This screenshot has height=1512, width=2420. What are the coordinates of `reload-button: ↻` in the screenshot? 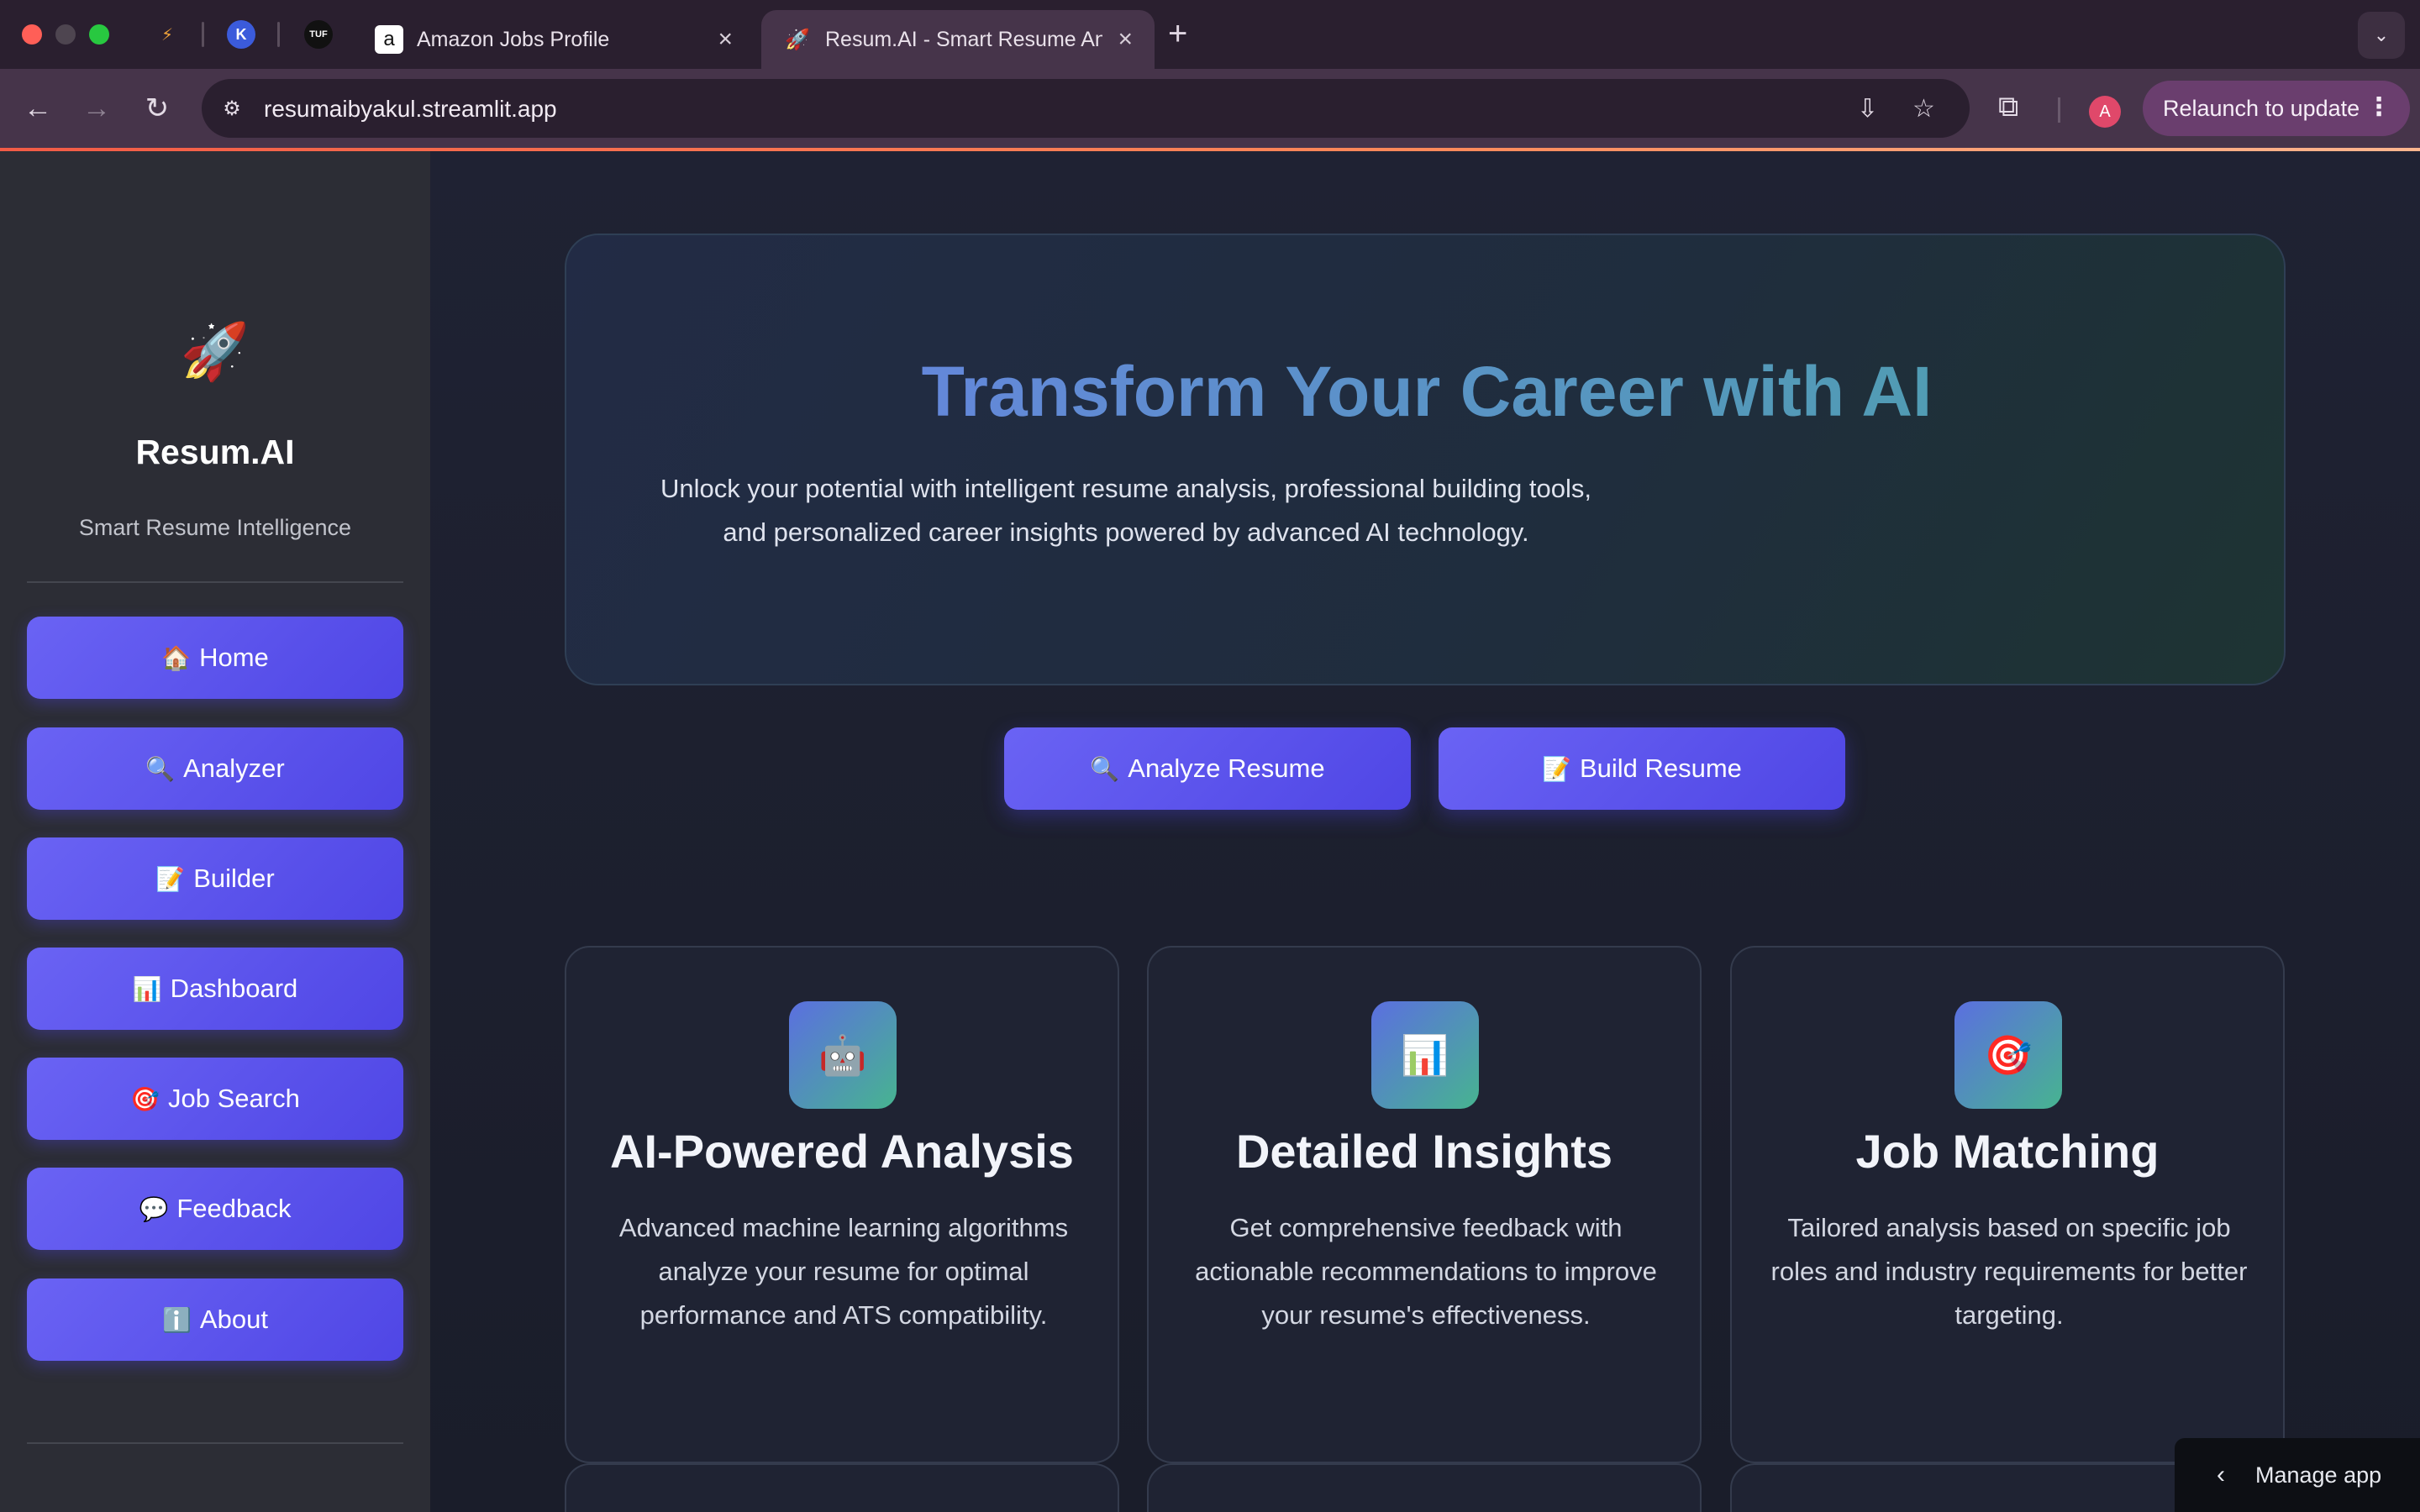 It's located at (157, 108).